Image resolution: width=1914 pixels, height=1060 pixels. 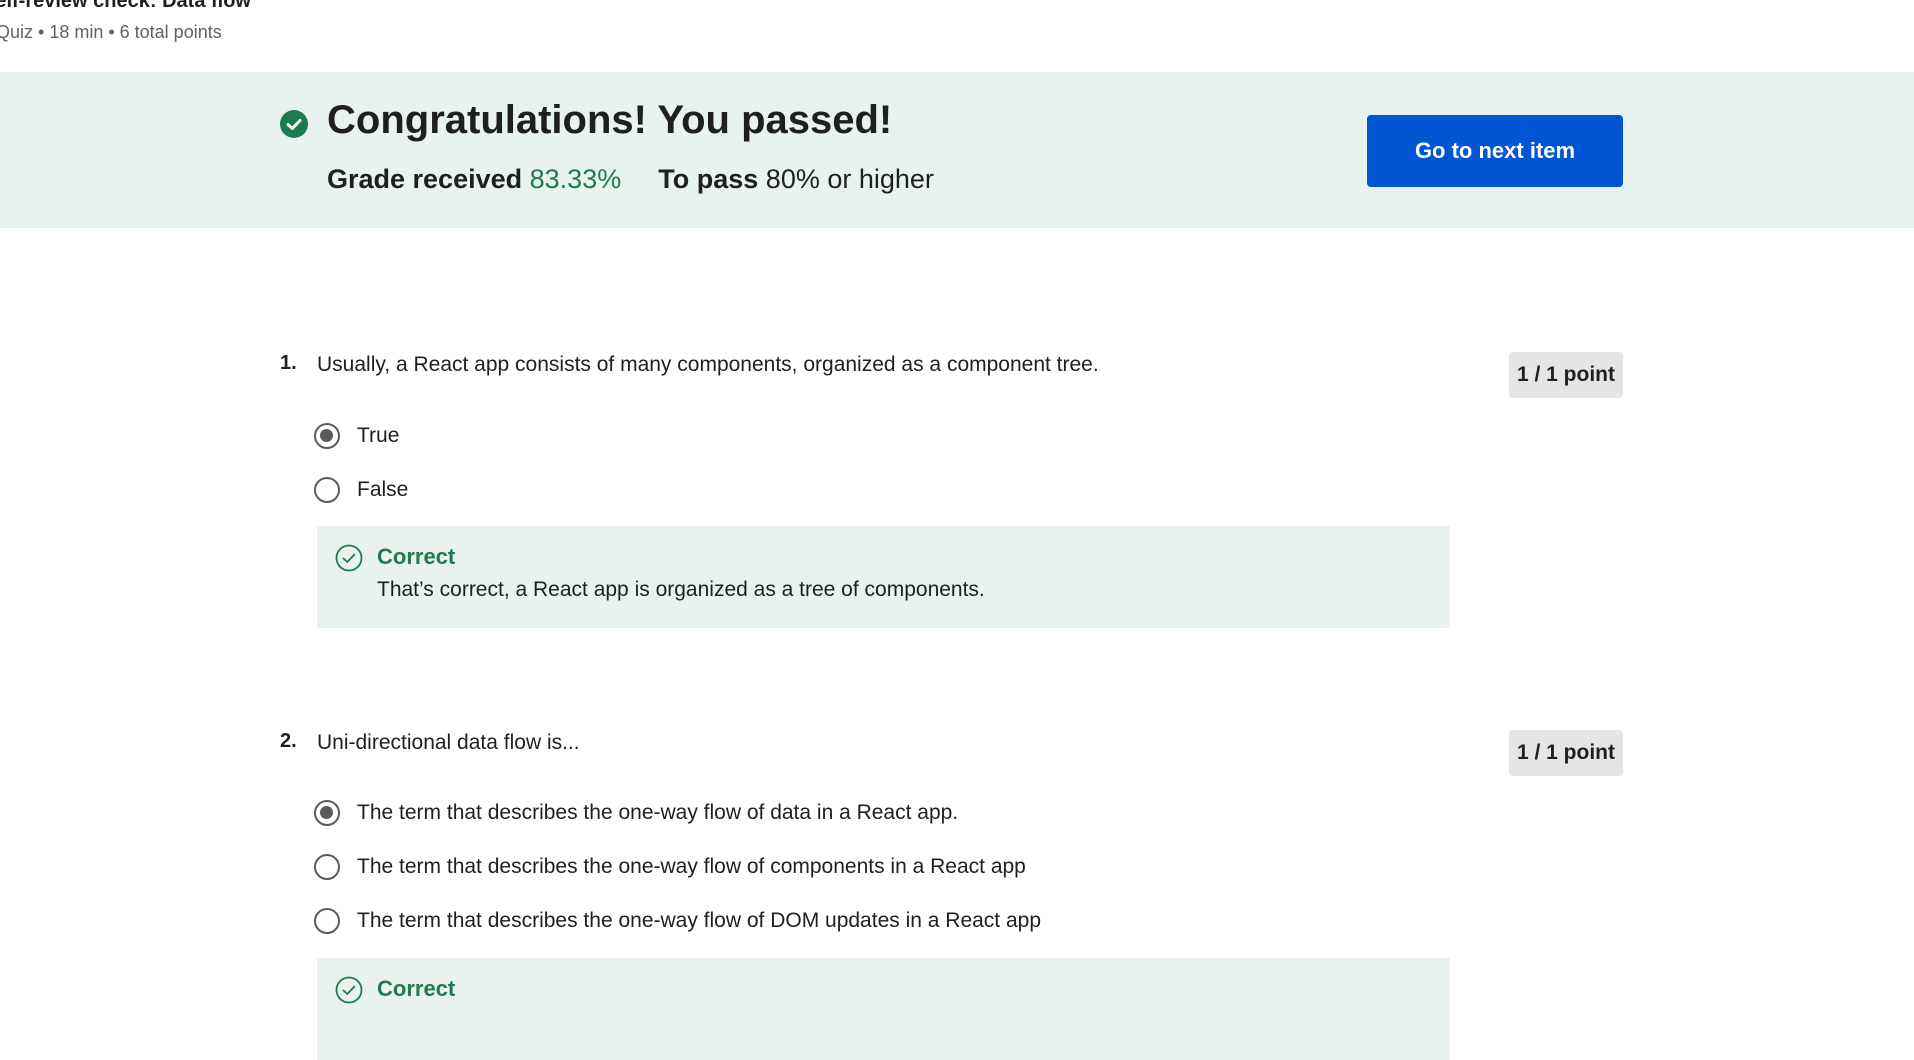 What do you see at coordinates (575, 179) in the screenshot?
I see `grade-value: 83.33%` at bounding box center [575, 179].